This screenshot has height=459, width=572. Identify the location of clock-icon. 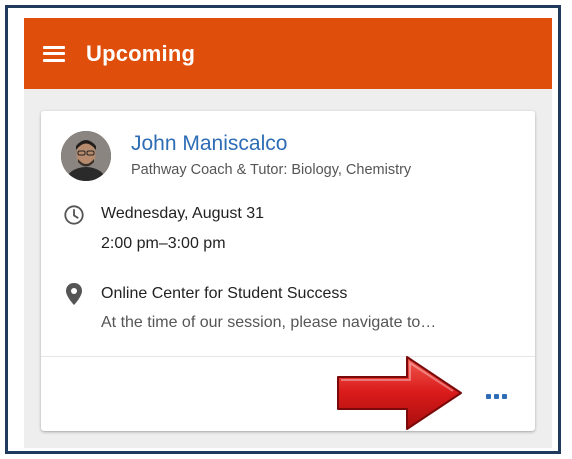
(74, 215).